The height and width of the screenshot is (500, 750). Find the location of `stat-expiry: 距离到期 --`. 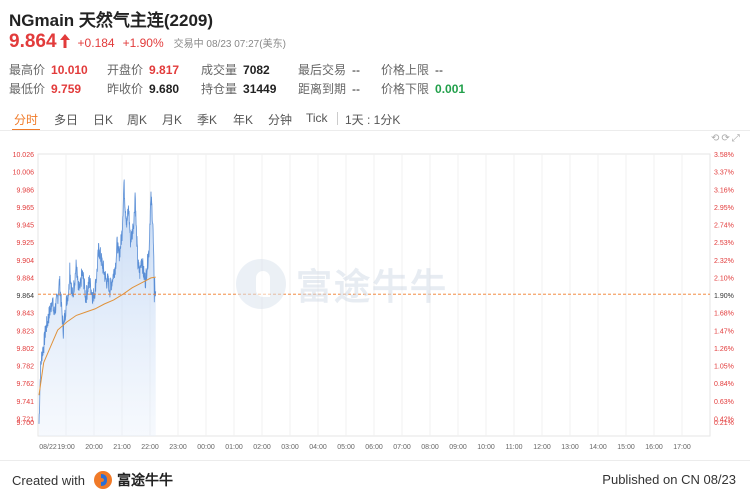

stat-expiry: 距离到期 -- is located at coordinates (329, 88).